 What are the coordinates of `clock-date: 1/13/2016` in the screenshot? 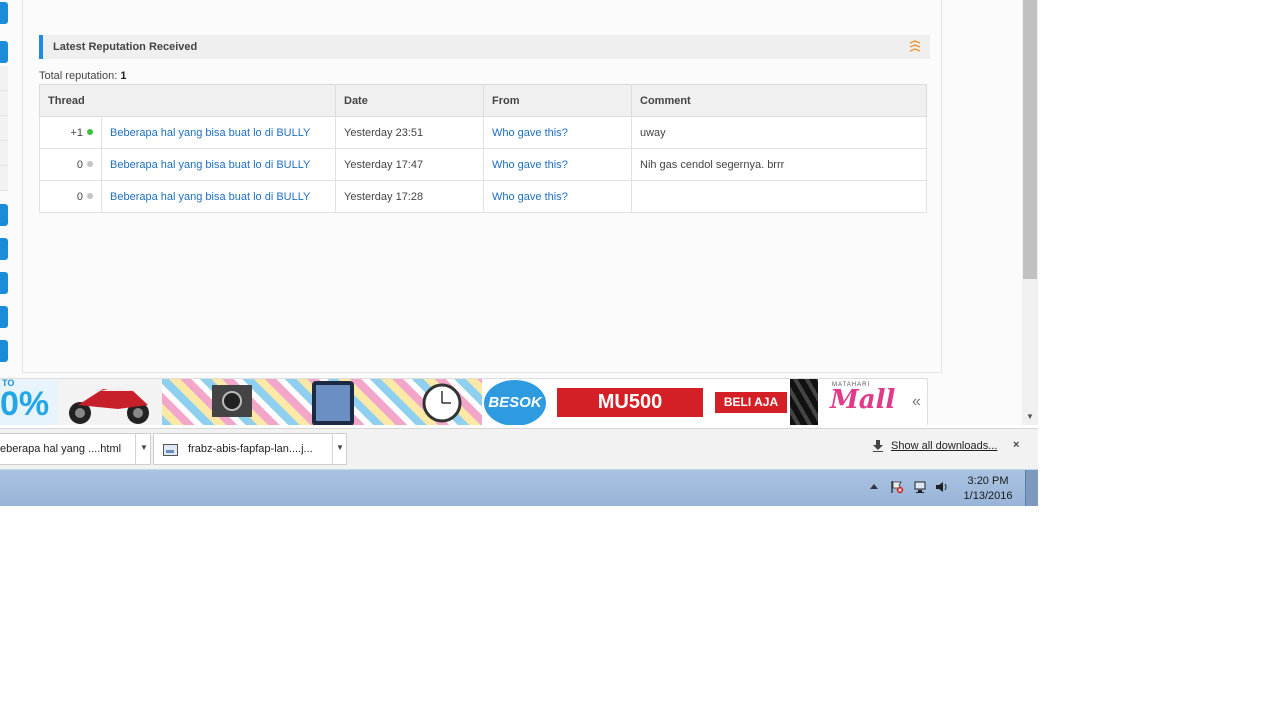 It's located at (988, 496).